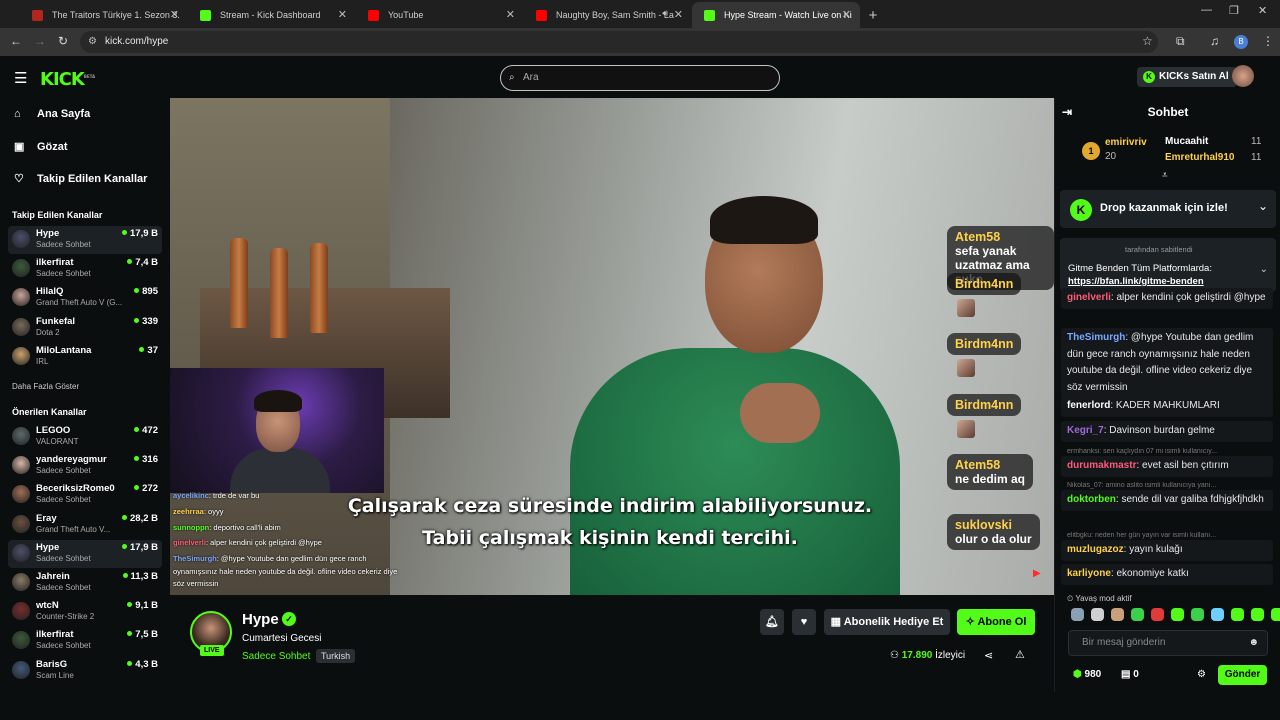  I want to click on channel-row: HilalQ Grand Theft Auto V (G... 895, so click(85, 298).